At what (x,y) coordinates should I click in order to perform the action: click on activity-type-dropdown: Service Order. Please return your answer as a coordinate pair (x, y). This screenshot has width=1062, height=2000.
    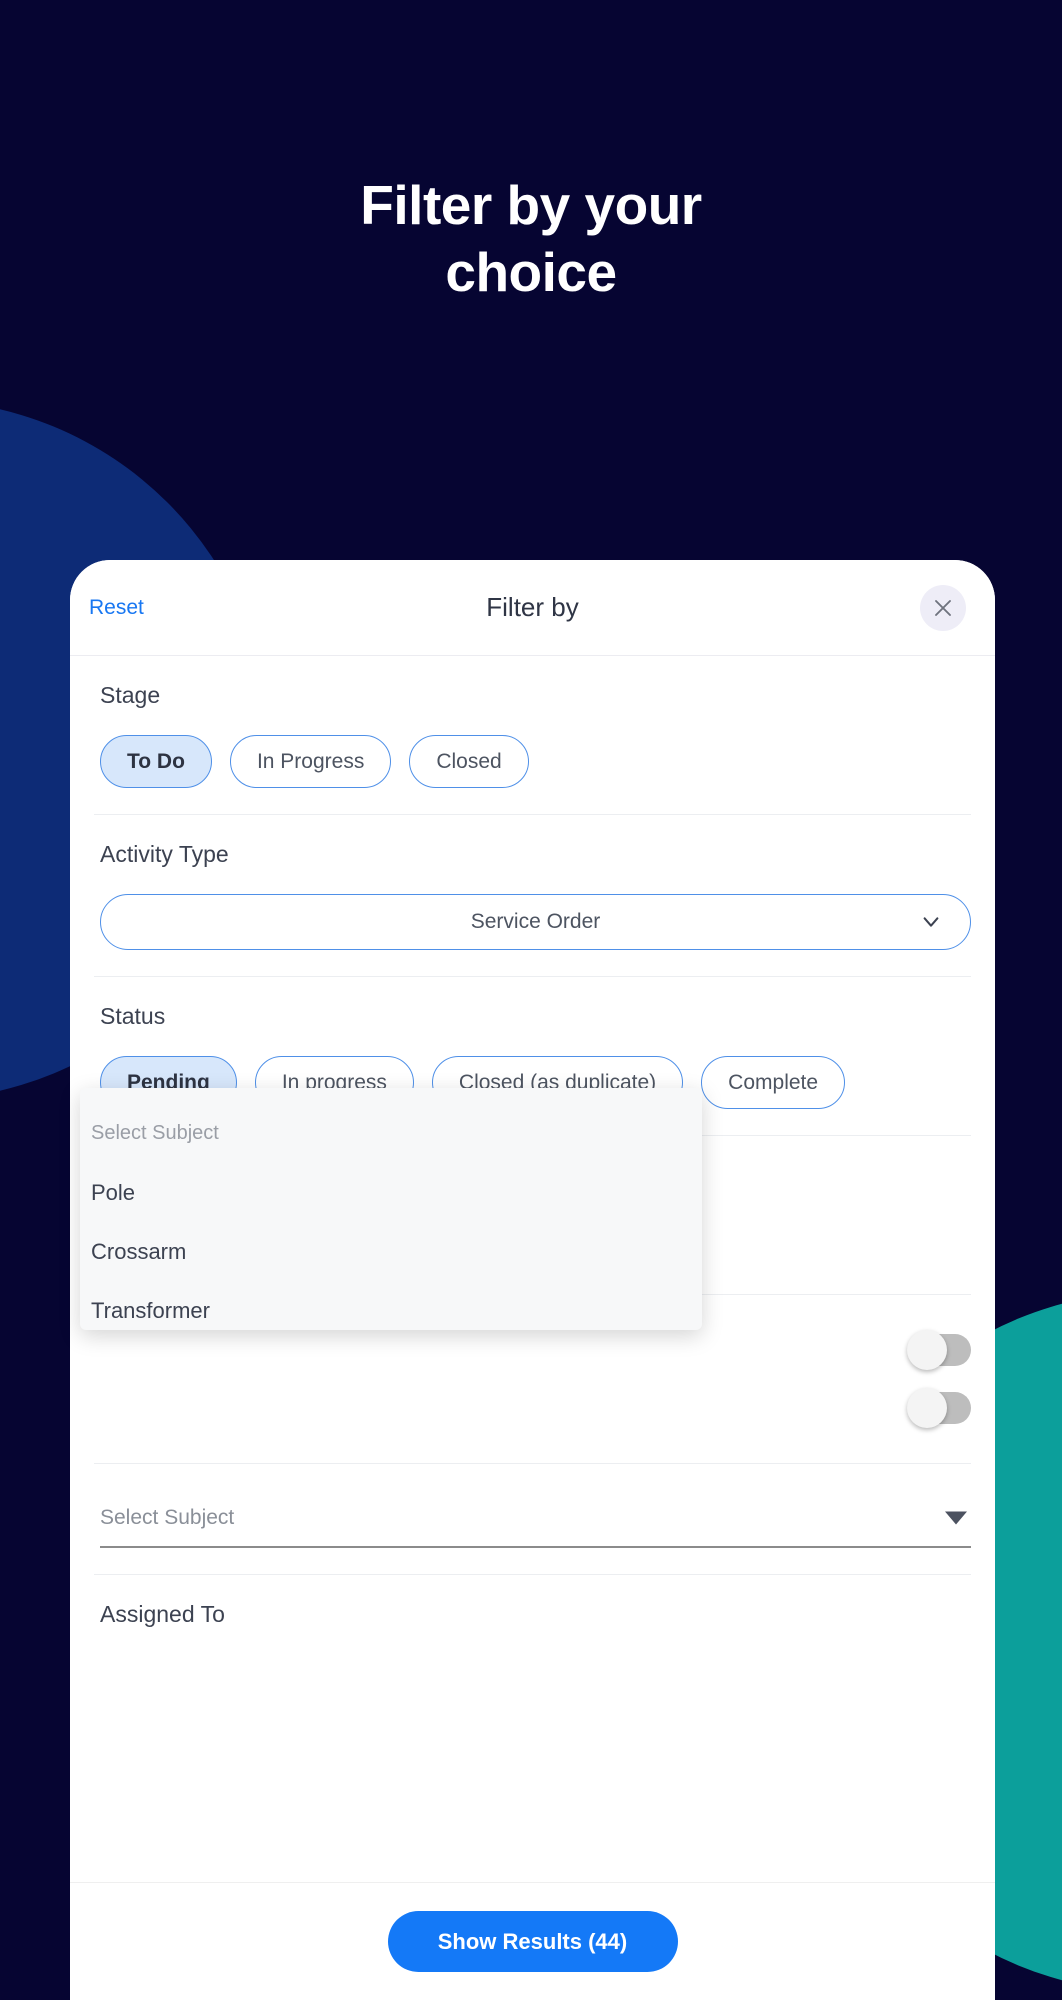
    Looking at the image, I should click on (535, 922).